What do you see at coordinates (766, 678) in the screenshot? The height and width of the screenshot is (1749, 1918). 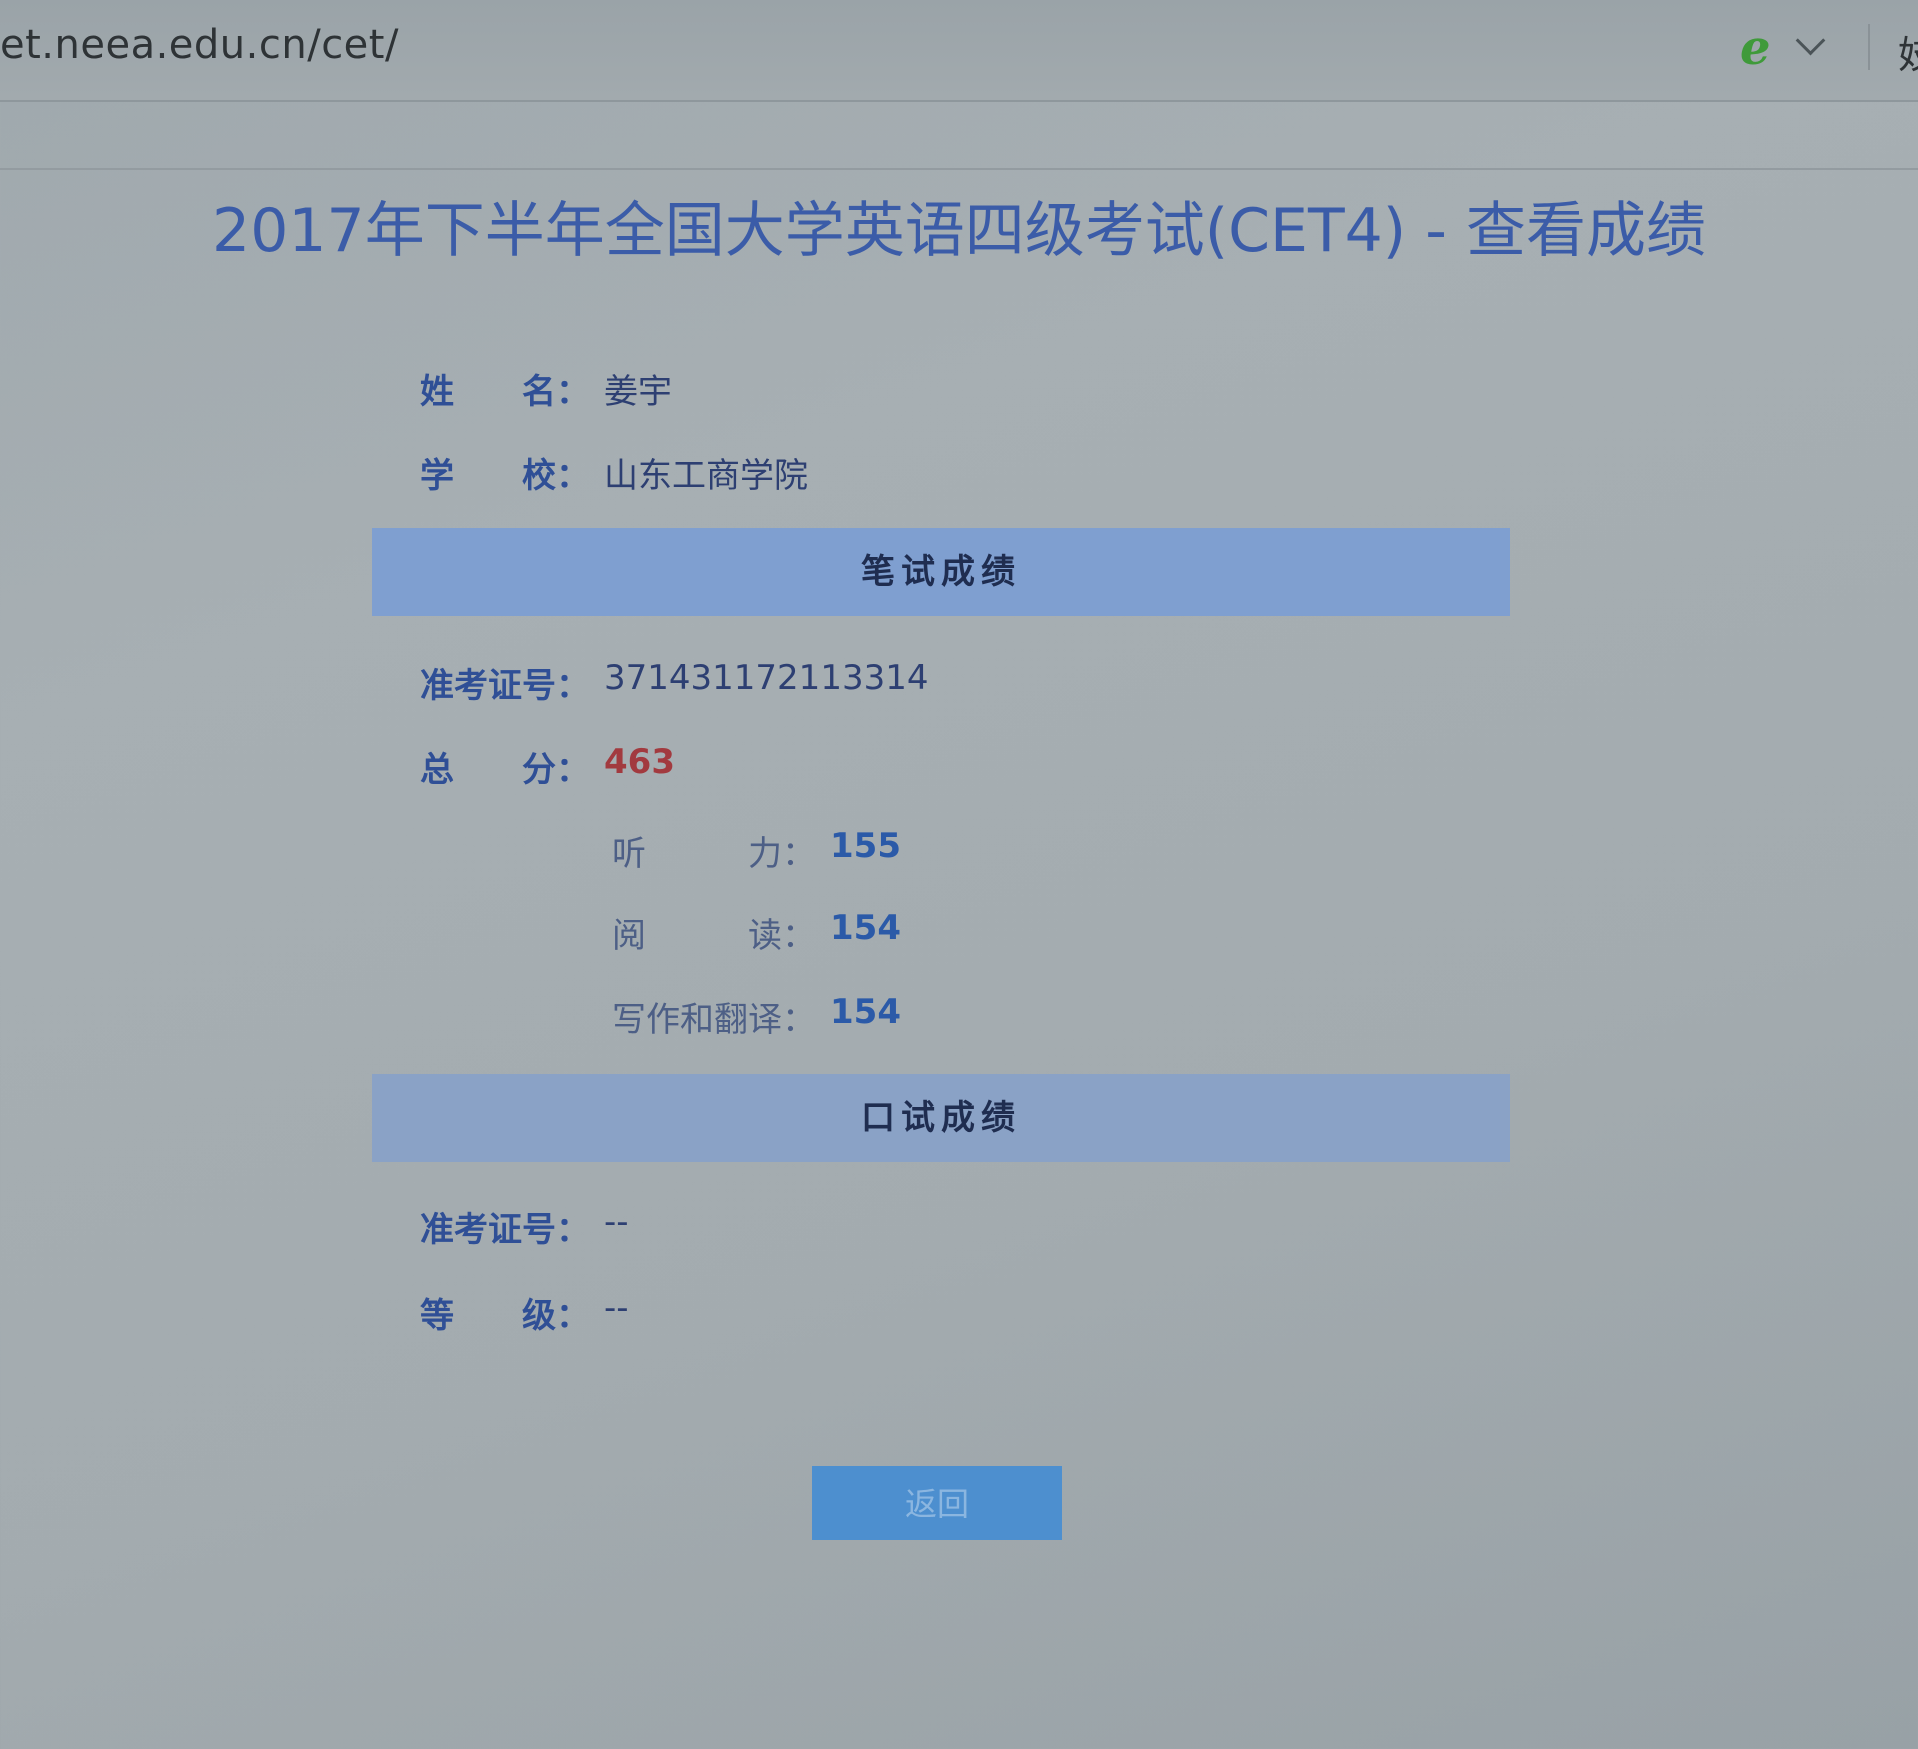 I see `written-ticket-value: 371431172113314` at bounding box center [766, 678].